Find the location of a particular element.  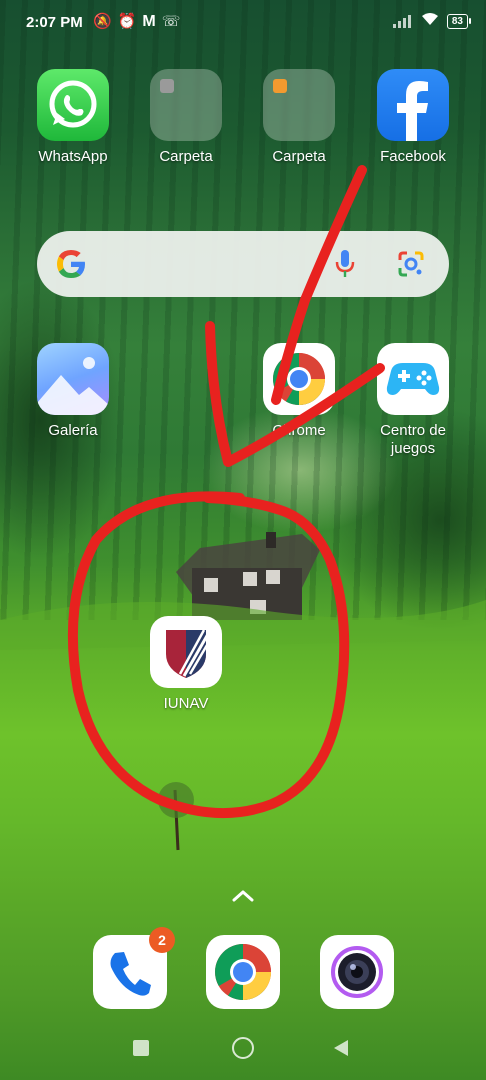

game-controller-icon is located at coordinates (413, 379).